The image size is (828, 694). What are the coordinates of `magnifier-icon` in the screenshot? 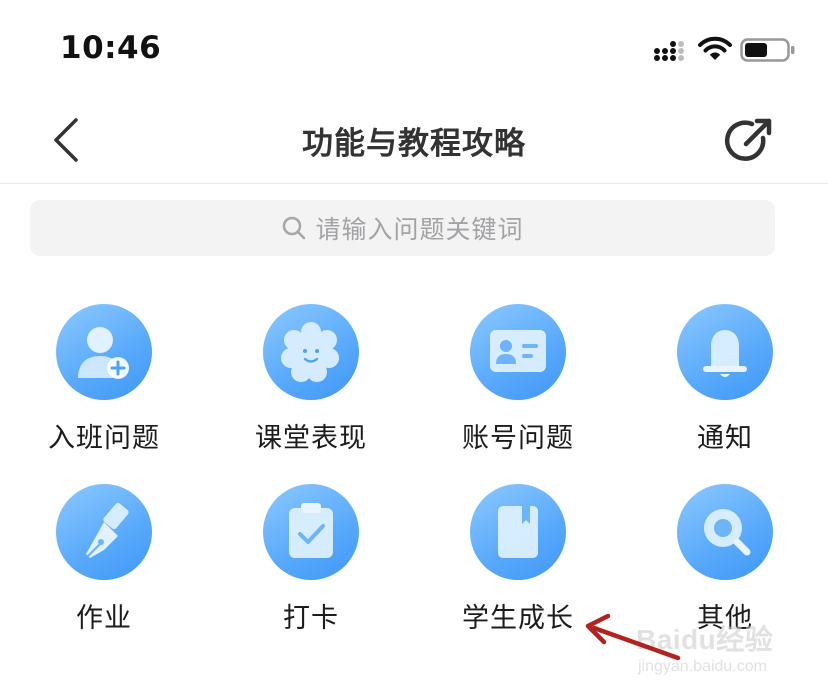 It's located at (727, 532).